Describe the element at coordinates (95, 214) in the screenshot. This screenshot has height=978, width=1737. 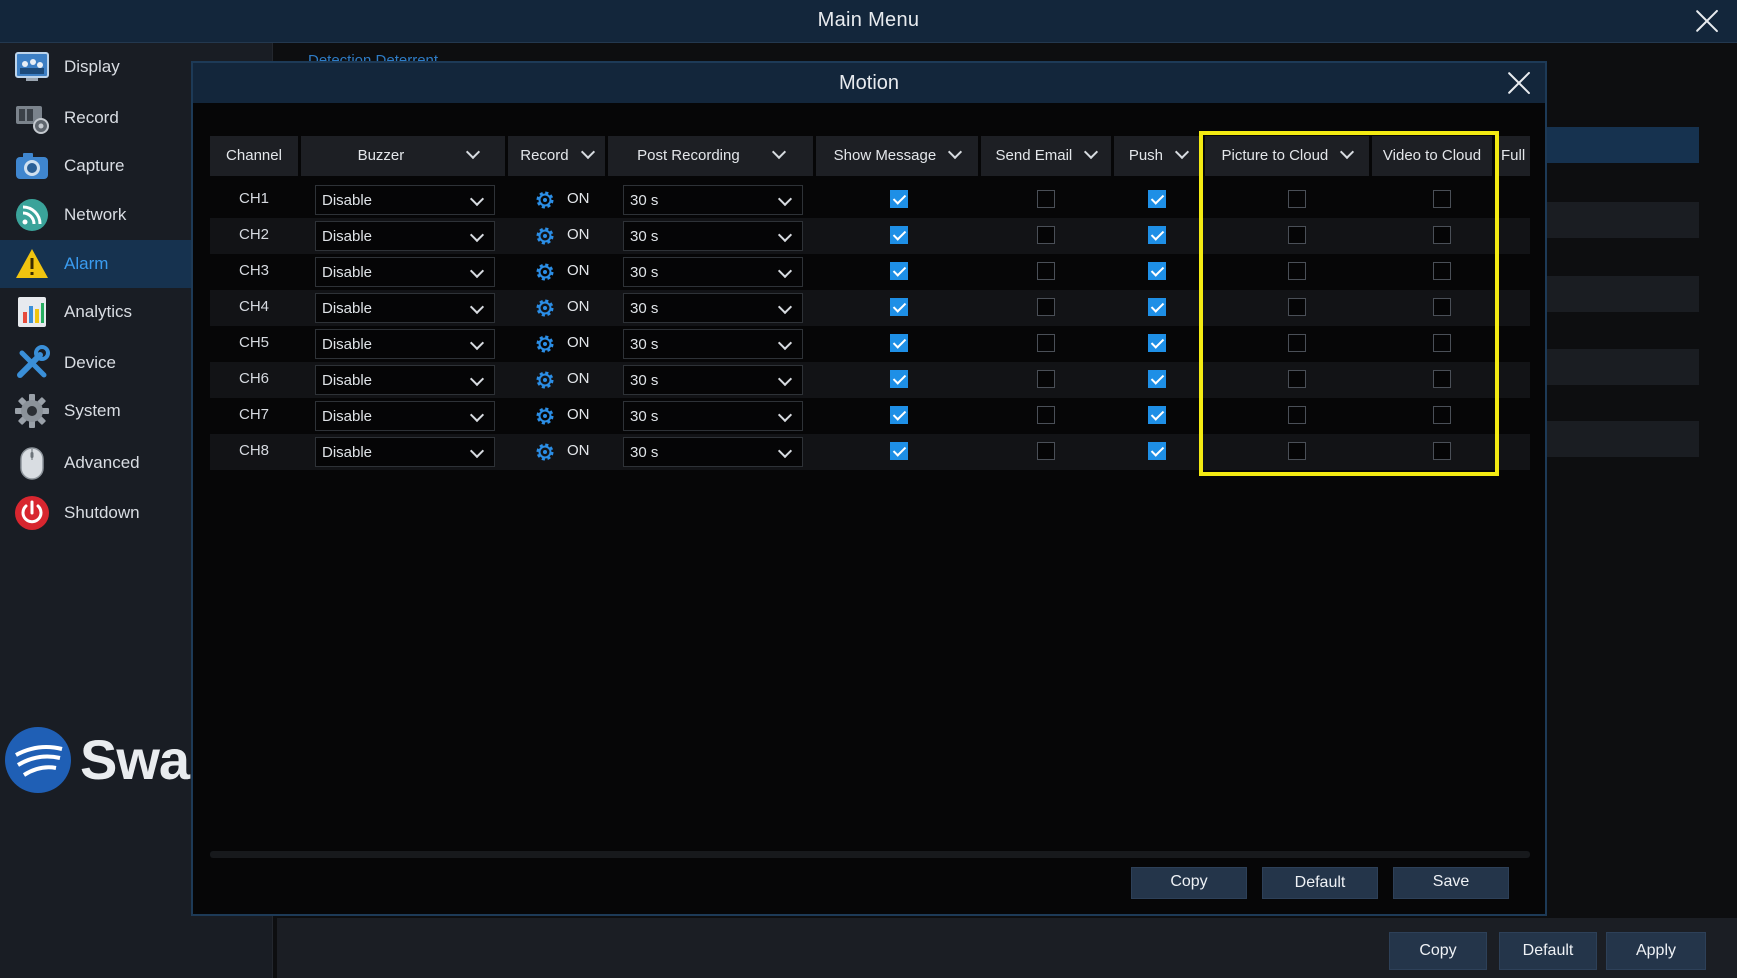
I see `sidebar-item-label: Network` at that location.